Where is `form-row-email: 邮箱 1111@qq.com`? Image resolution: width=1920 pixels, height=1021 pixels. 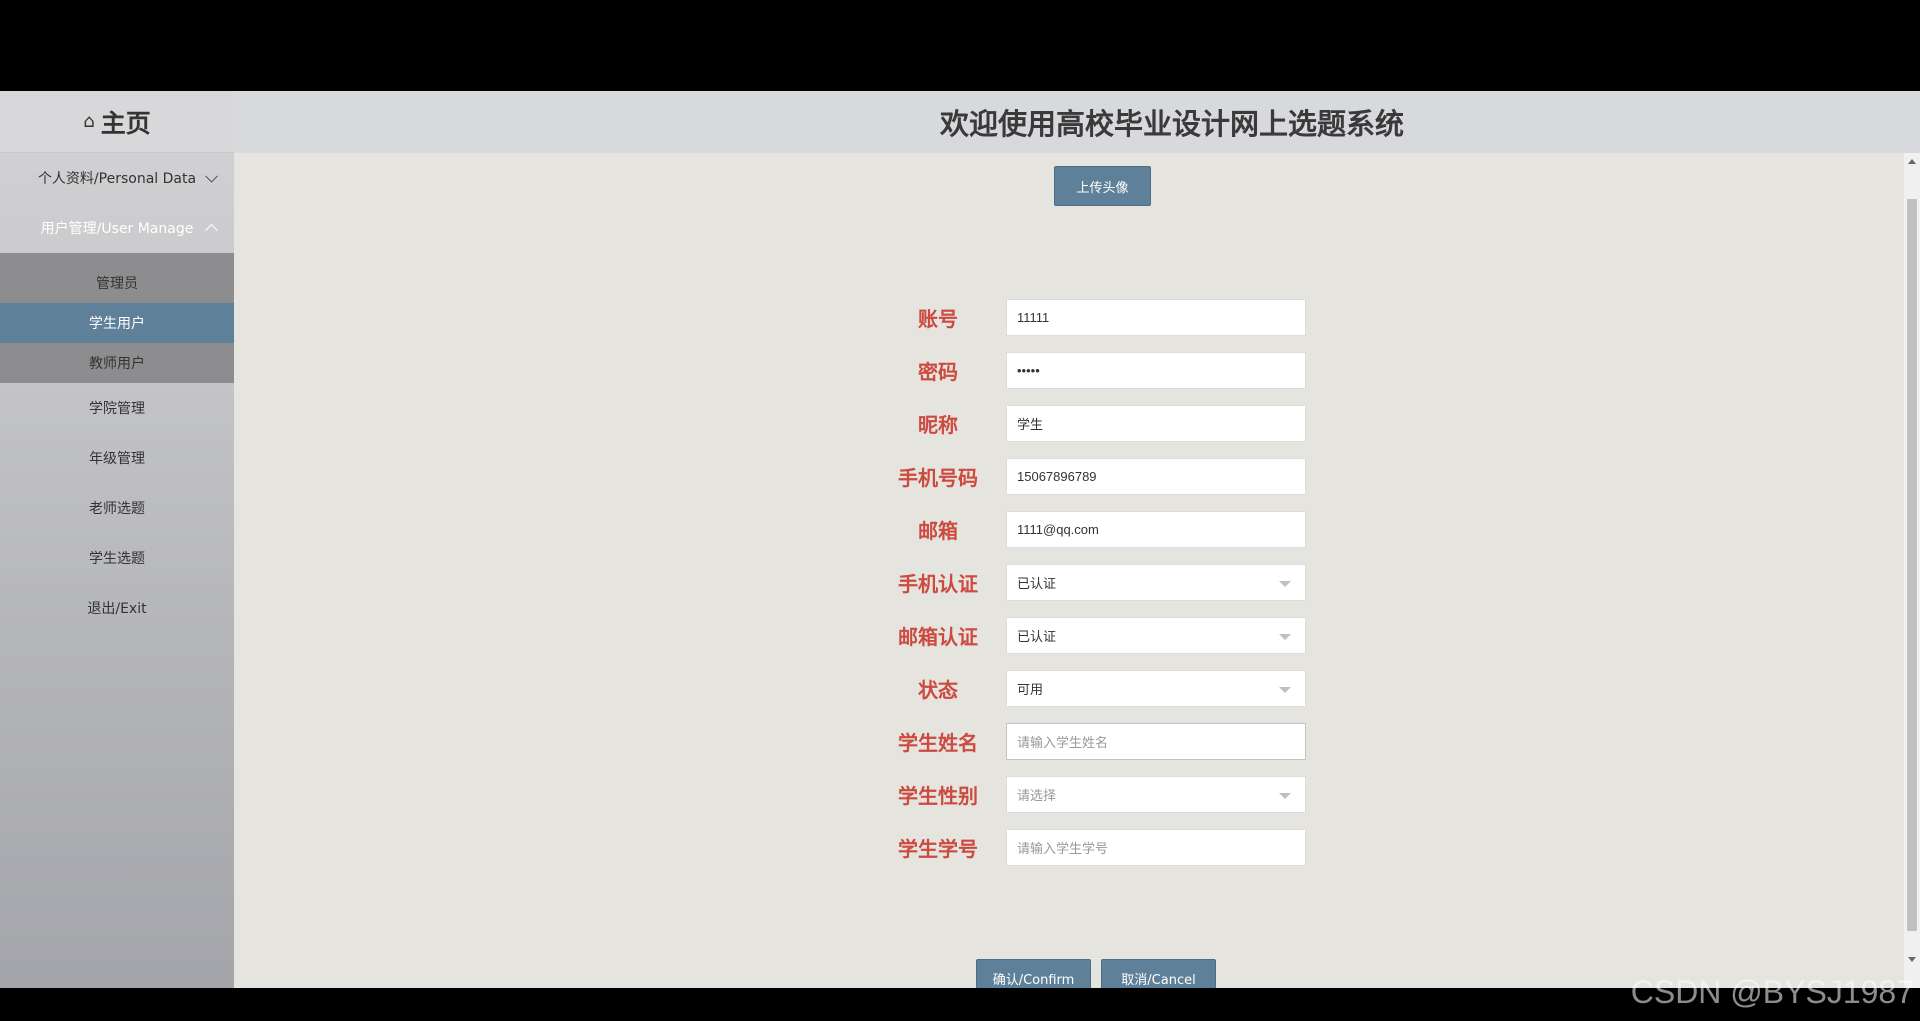 form-row-email: 邮箱 1111@qq.com is located at coordinates (1065, 529).